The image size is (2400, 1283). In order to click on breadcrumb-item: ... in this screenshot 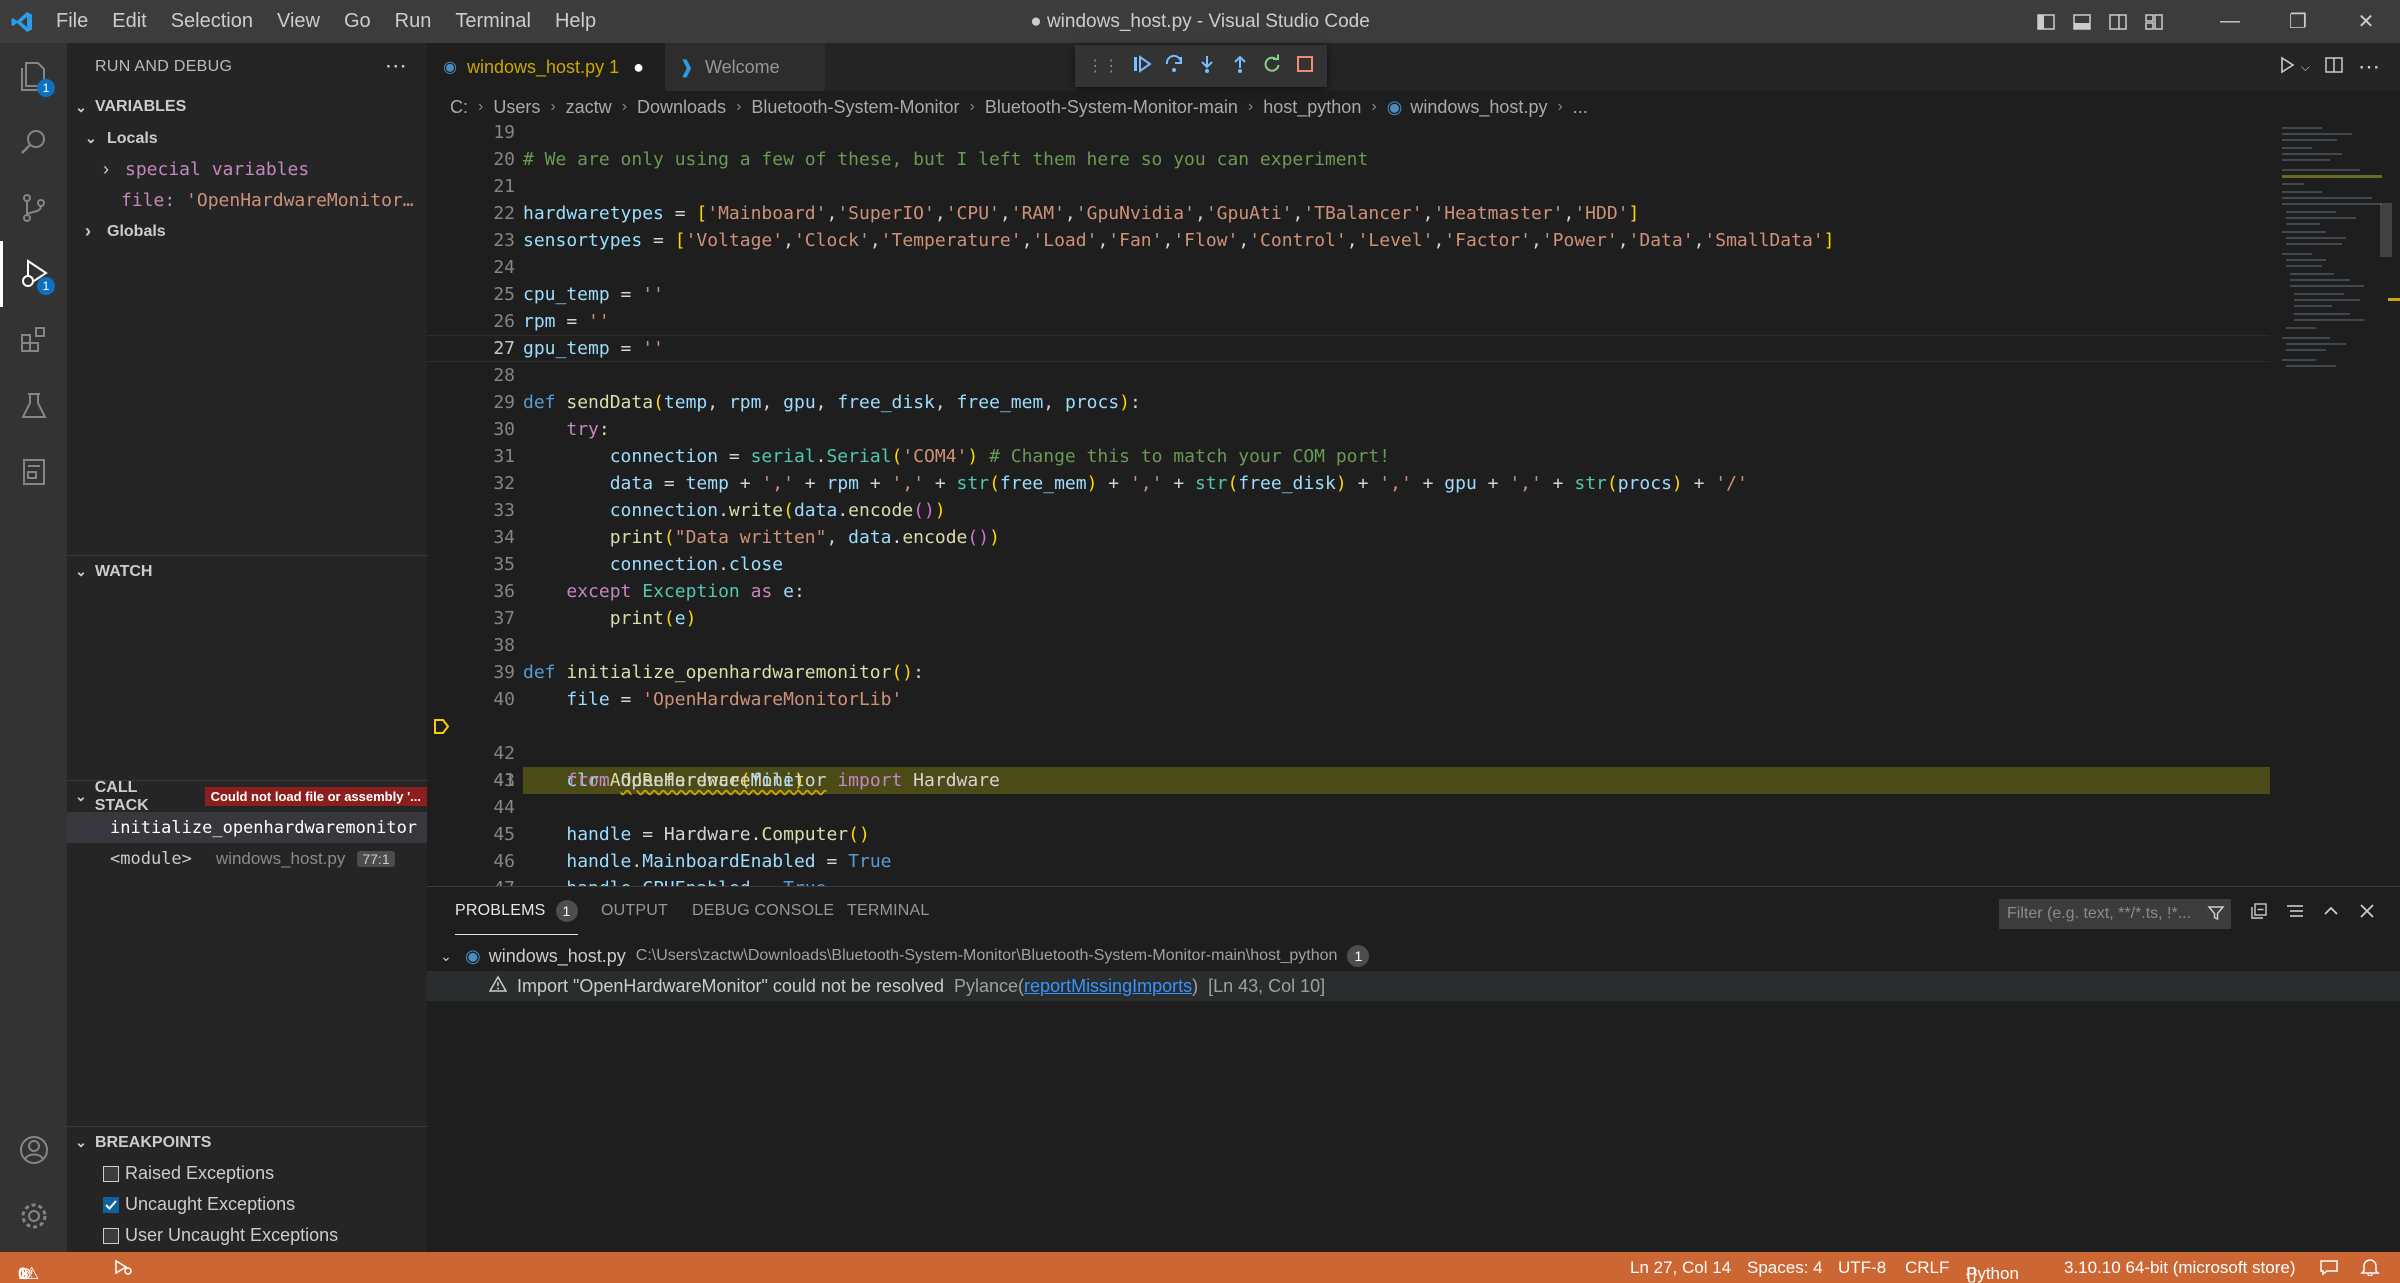, I will do `click(1580, 107)`.